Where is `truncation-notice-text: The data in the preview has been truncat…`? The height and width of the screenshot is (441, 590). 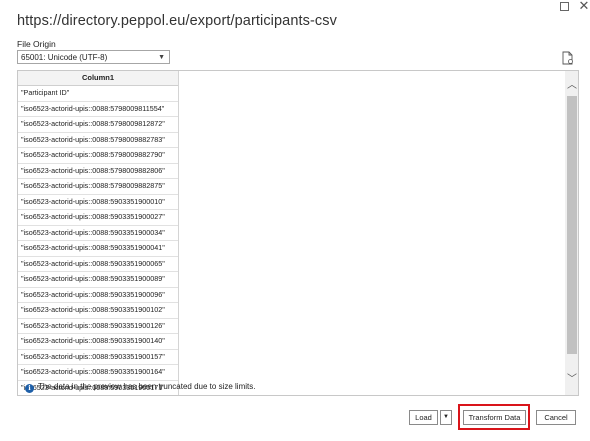 truncation-notice-text: The data in the preview has been truncat… is located at coordinates (147, 386).